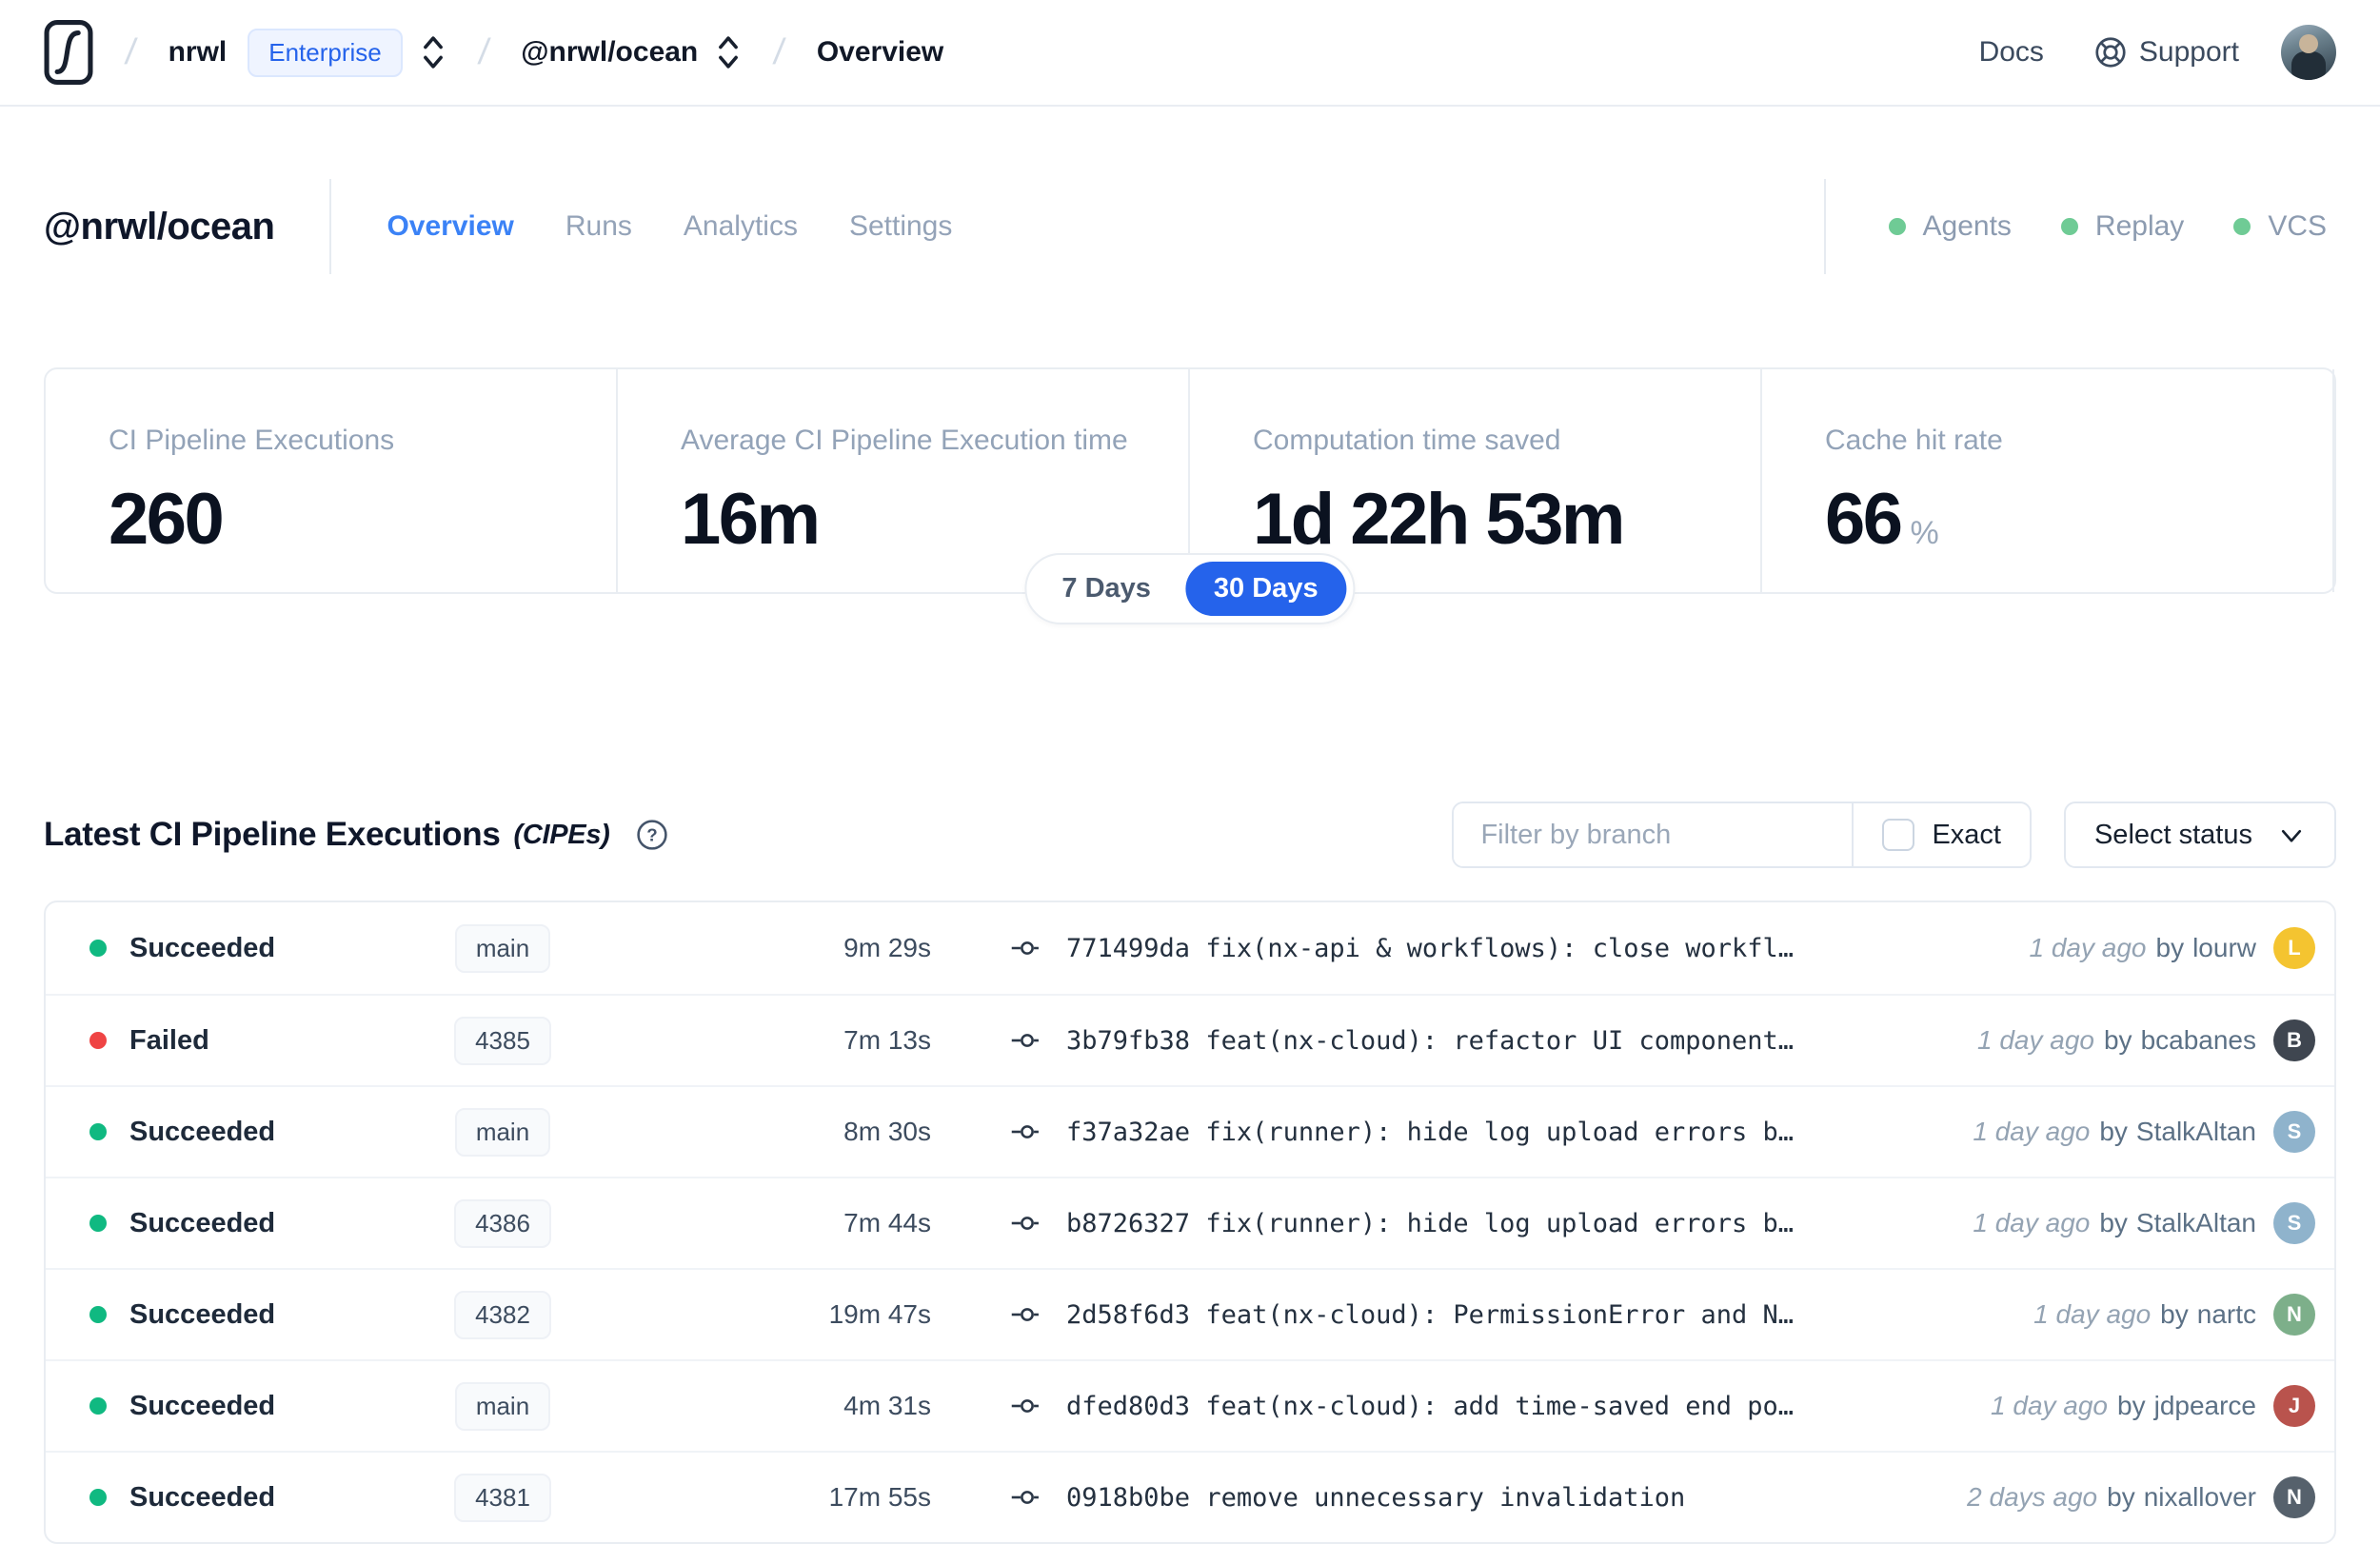  What do you see at coordinates (2204, 1405) in the screenshot?
I see `author-name: jdpearce` at bounding box center [2204, 1405].